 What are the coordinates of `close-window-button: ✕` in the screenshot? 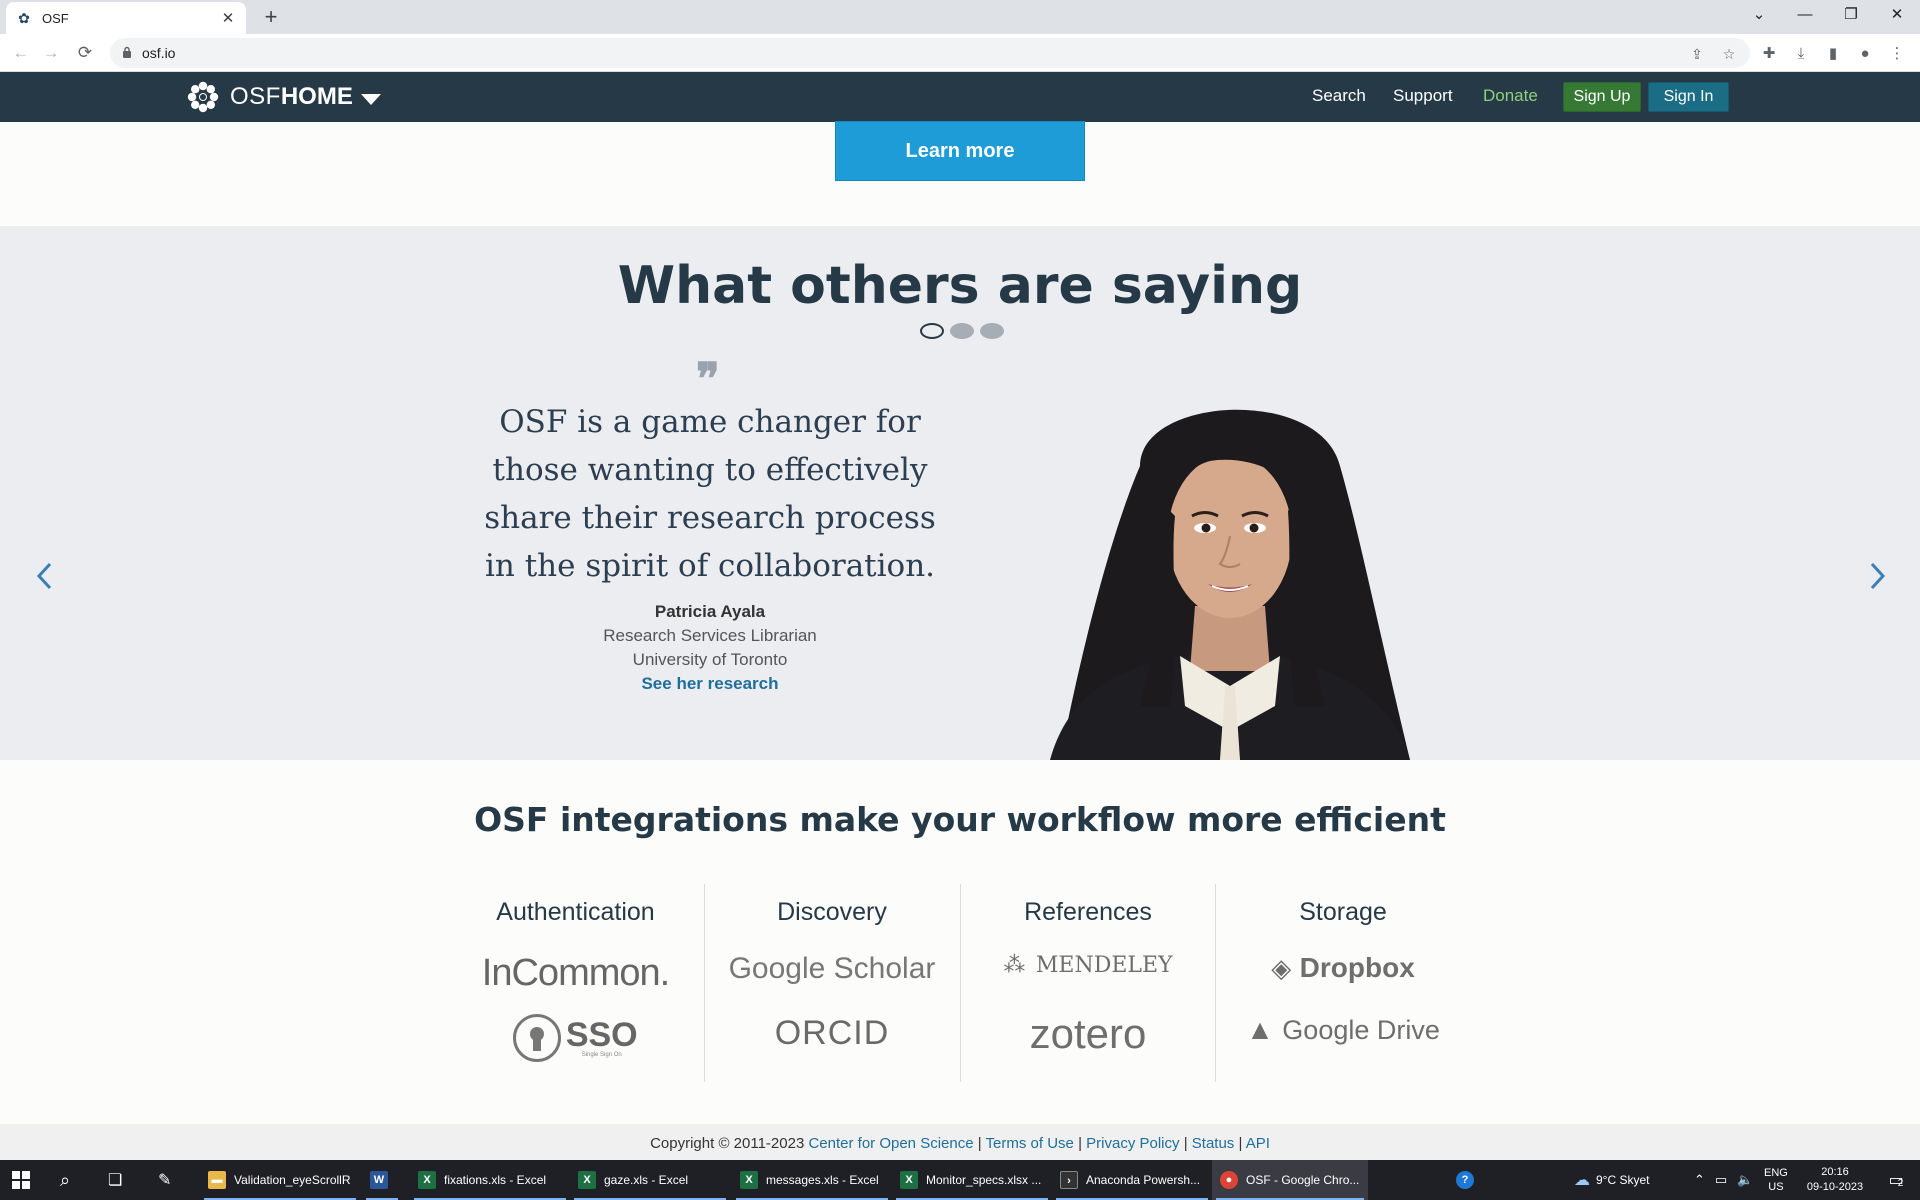 It's located at (1897, 15).